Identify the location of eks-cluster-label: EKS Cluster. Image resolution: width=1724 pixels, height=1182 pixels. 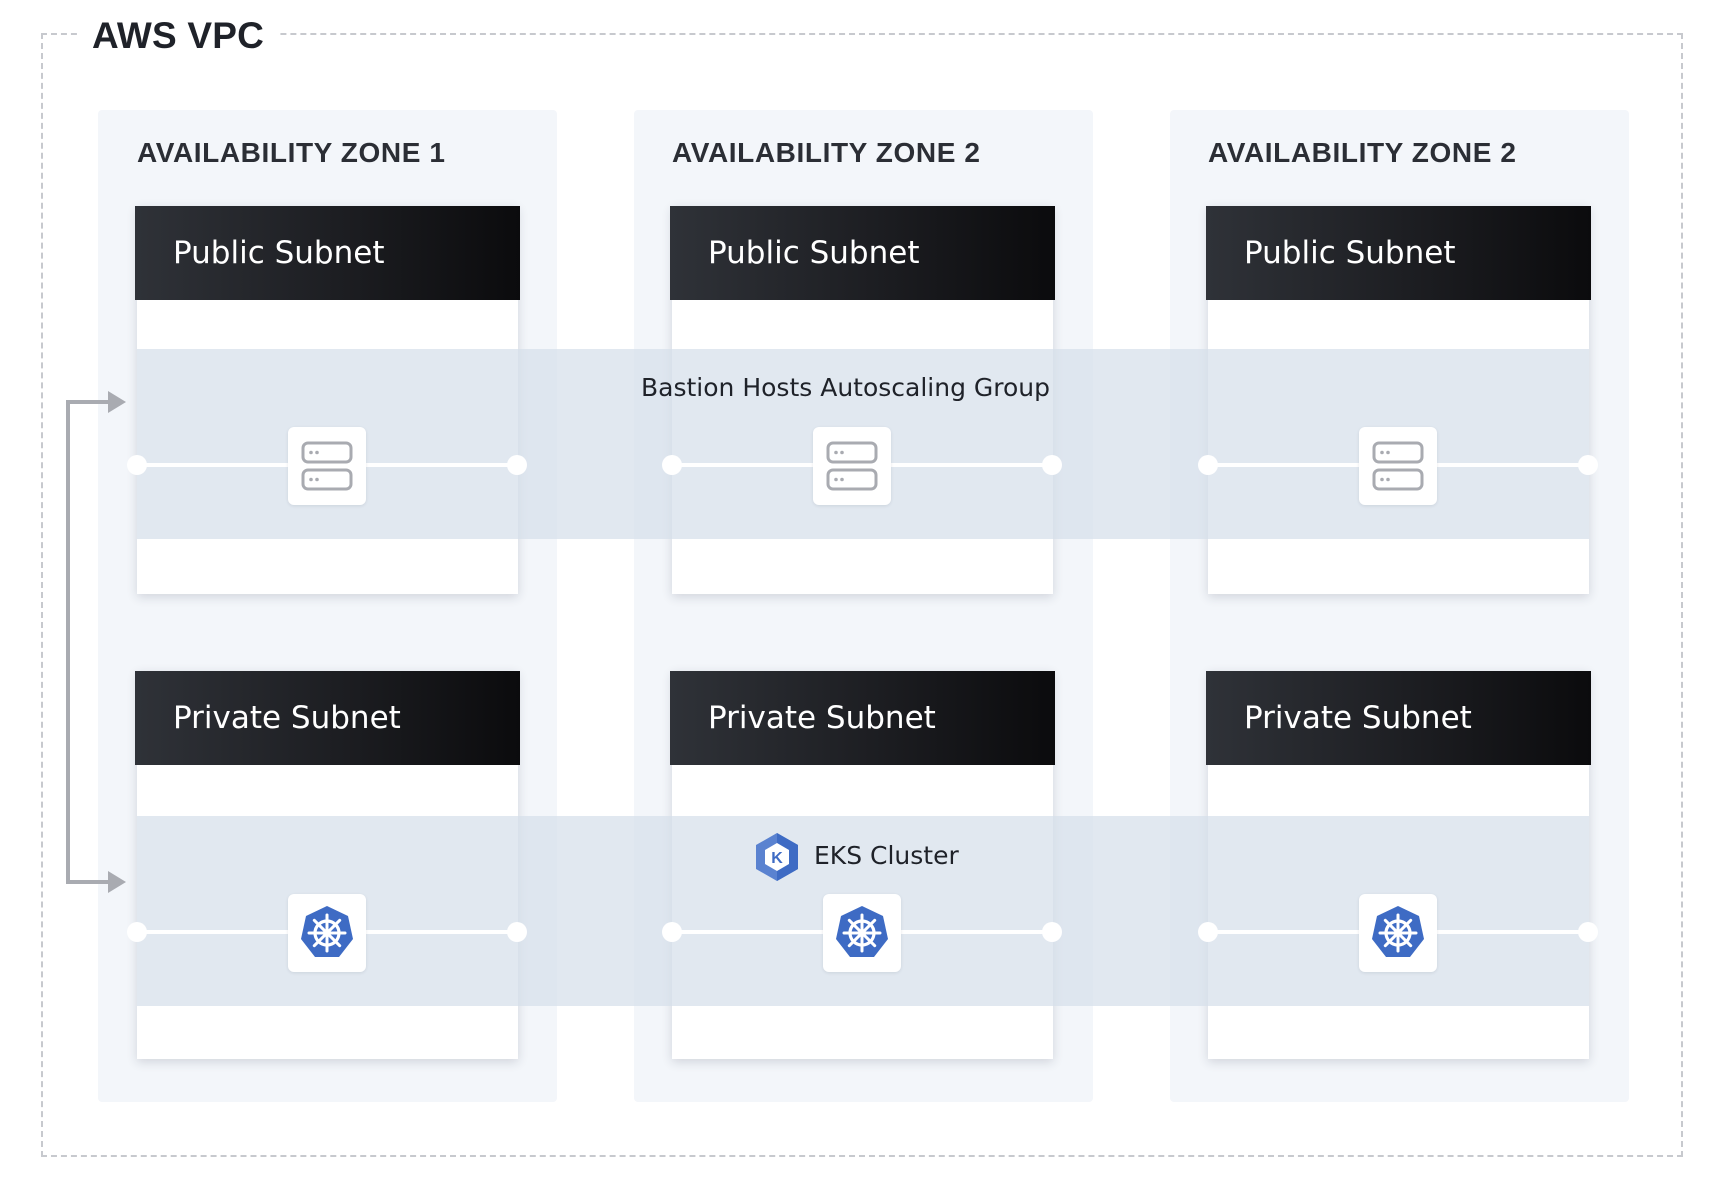
(886, 855).